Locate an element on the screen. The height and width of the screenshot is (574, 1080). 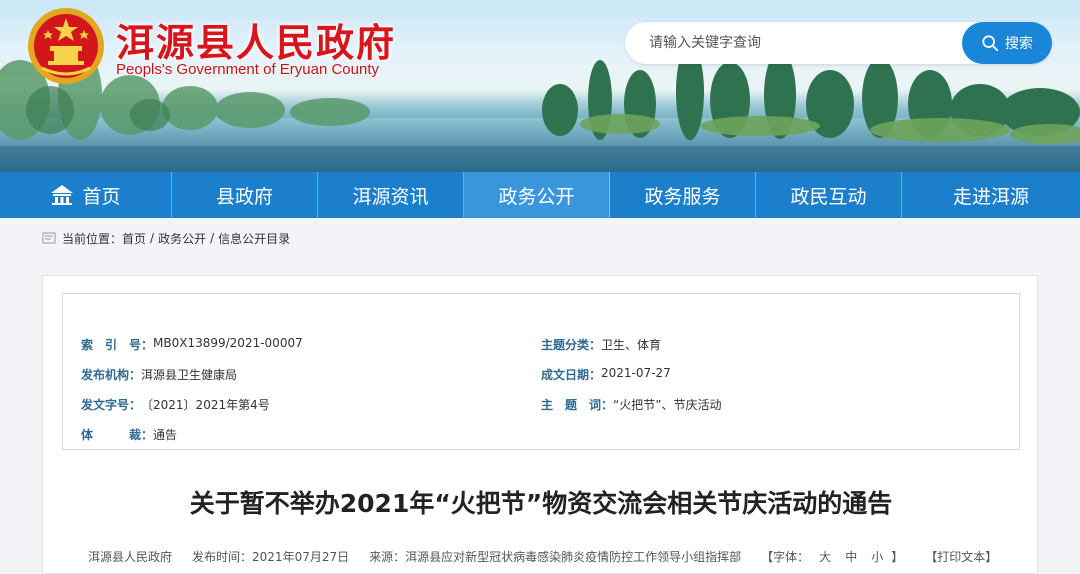
nav-item-home: 首页 is located at coordinates (86, 195).